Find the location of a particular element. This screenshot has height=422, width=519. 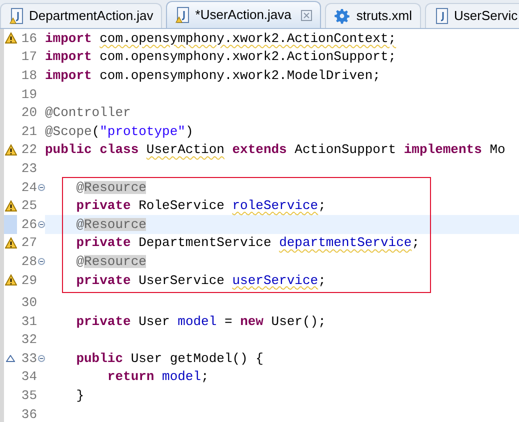

code-text: com.opensymphony.xwork2.ModelDriven; is located at coordinates (240, 75).